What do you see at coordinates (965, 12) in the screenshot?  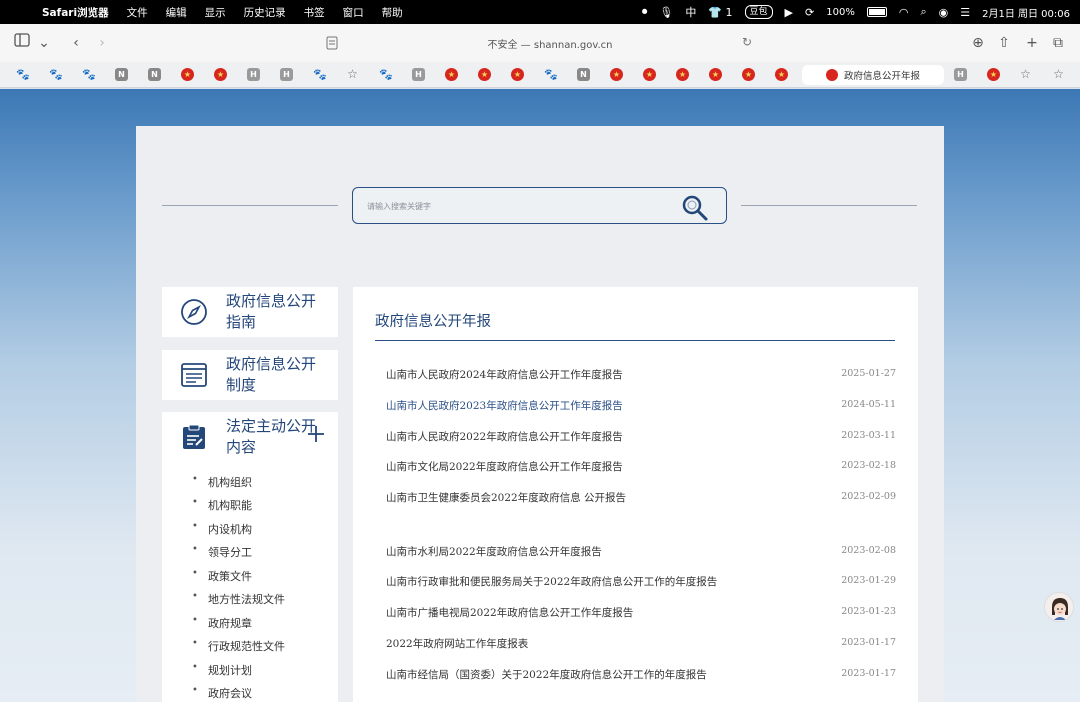 I see `control-center-icon: ☰` at bounding box center [965, 12].